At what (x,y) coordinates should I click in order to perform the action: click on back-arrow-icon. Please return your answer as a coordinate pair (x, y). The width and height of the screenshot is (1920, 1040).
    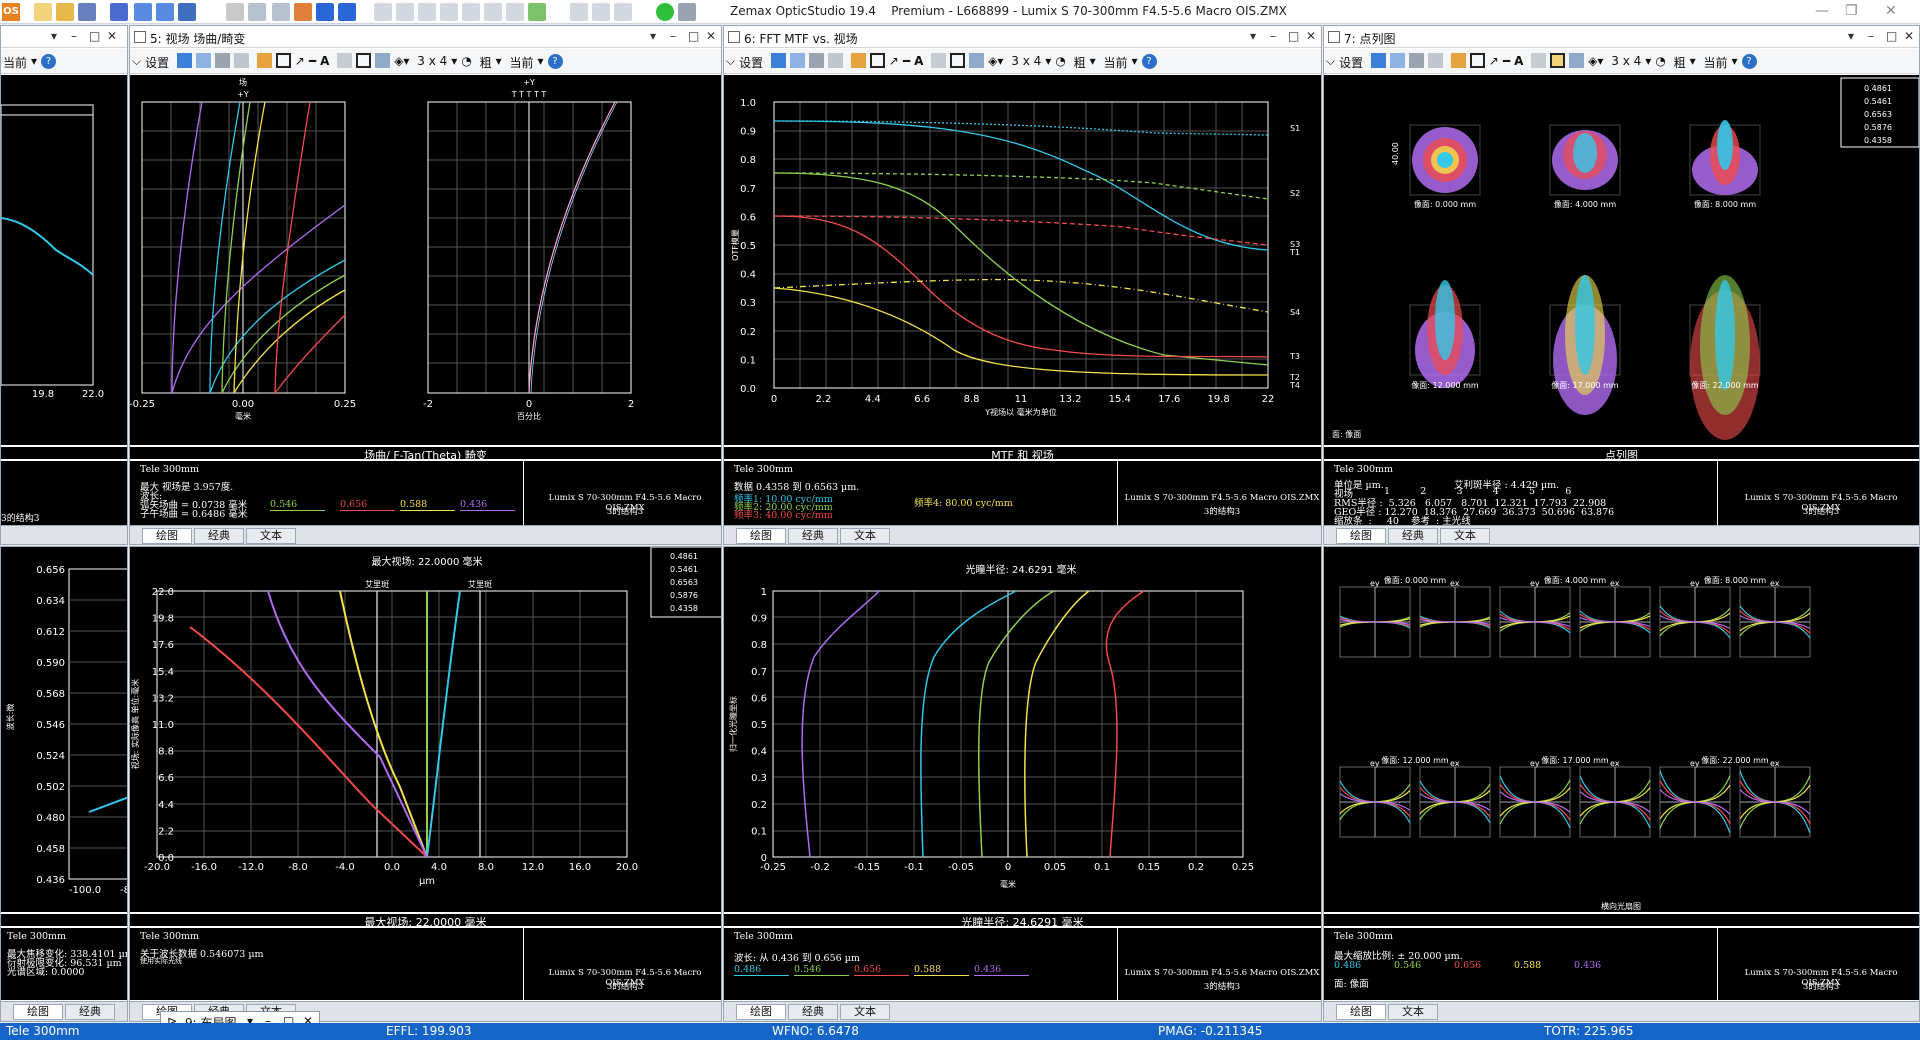
    Looking at the image, I should click on (325, 12).